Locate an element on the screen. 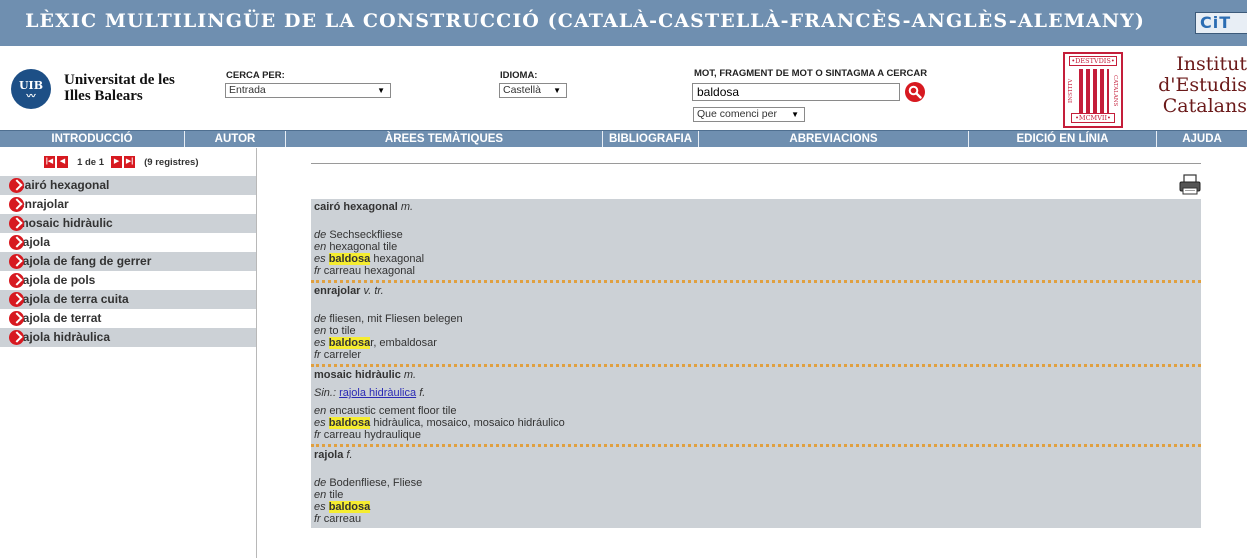 This screenshot has width=1247, height=558. page-indicator: 1 de 1 is located at coordinates (90, 162).